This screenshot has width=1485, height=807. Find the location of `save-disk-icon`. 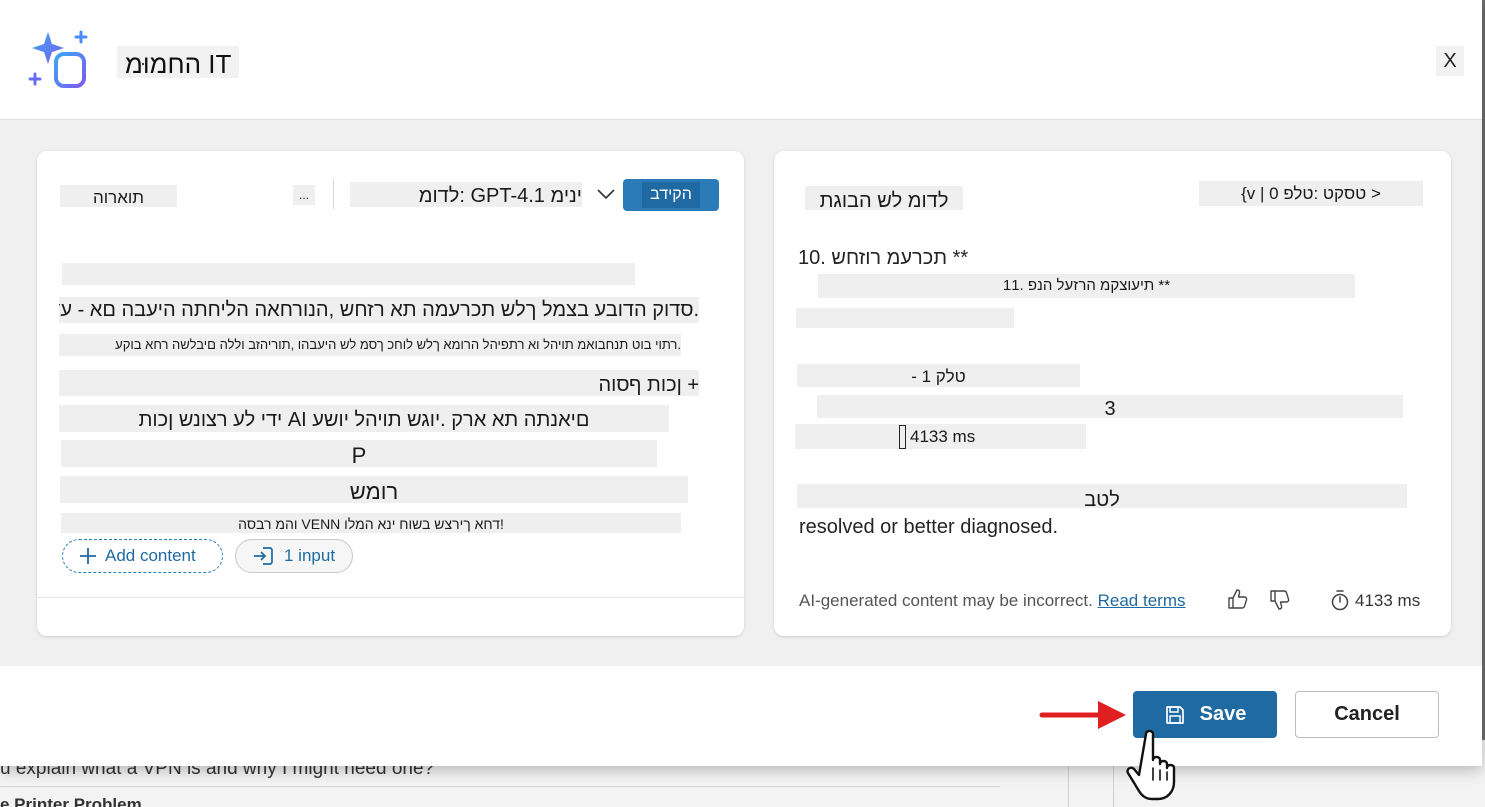

save-disk-icon is located at coordinates (1174, 714).